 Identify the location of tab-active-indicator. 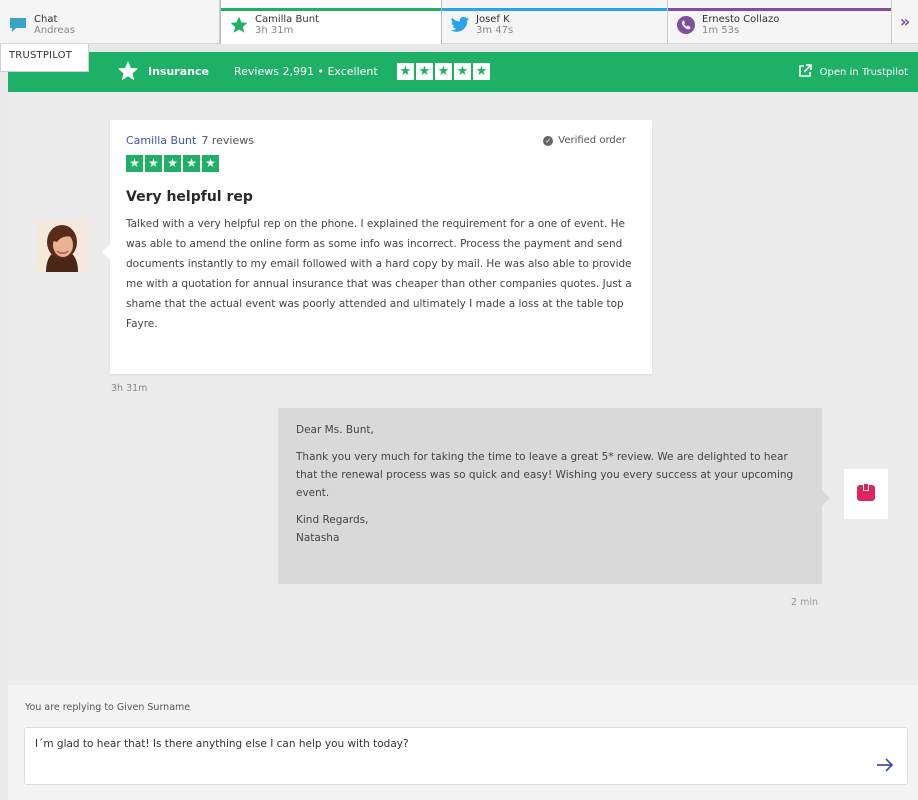
(331, 9).